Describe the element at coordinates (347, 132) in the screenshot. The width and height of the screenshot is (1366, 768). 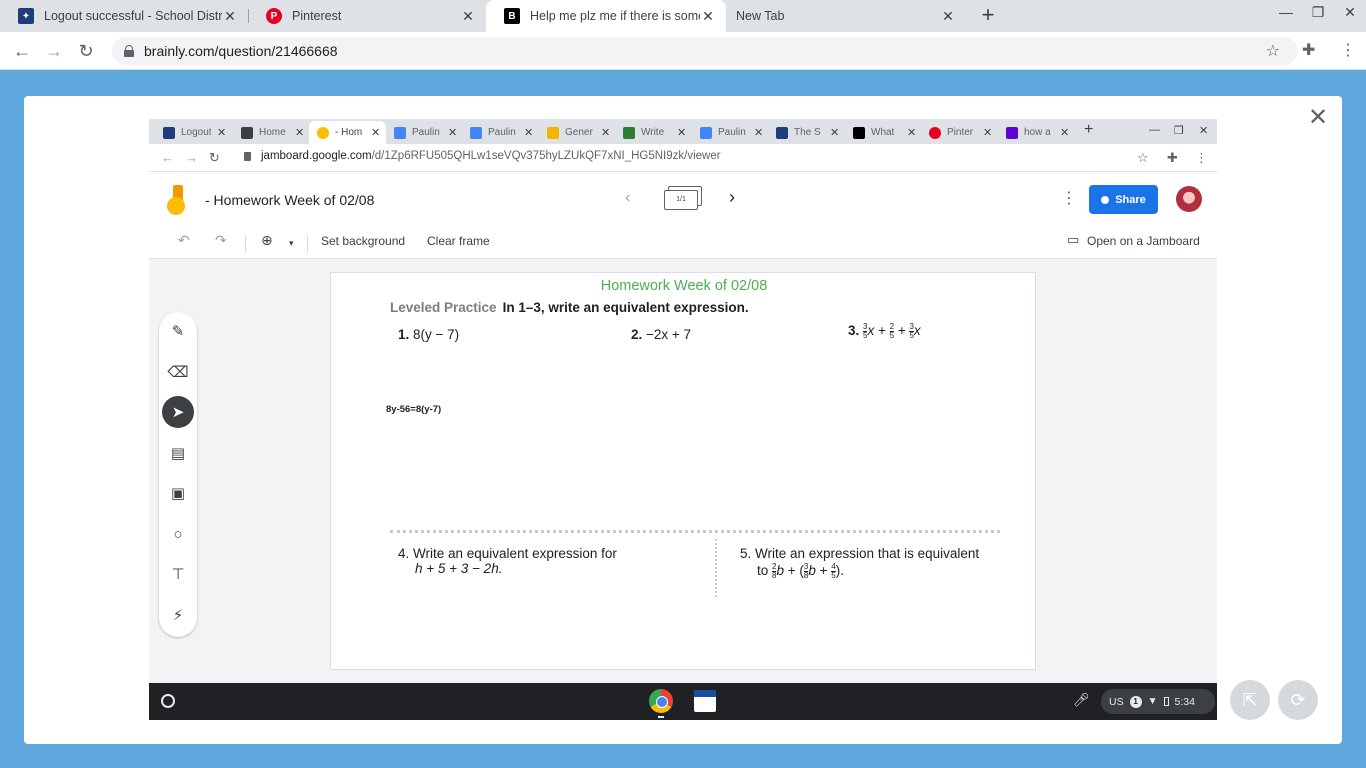
I see `inner-tab-active: - Hom ✕` at that location.